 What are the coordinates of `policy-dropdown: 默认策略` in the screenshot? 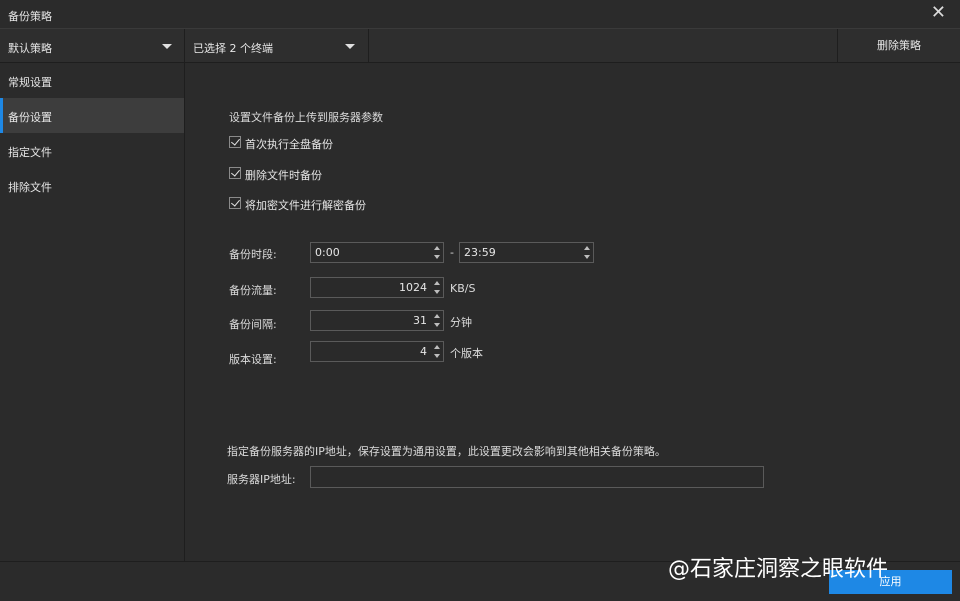 It's located at (92, 46).